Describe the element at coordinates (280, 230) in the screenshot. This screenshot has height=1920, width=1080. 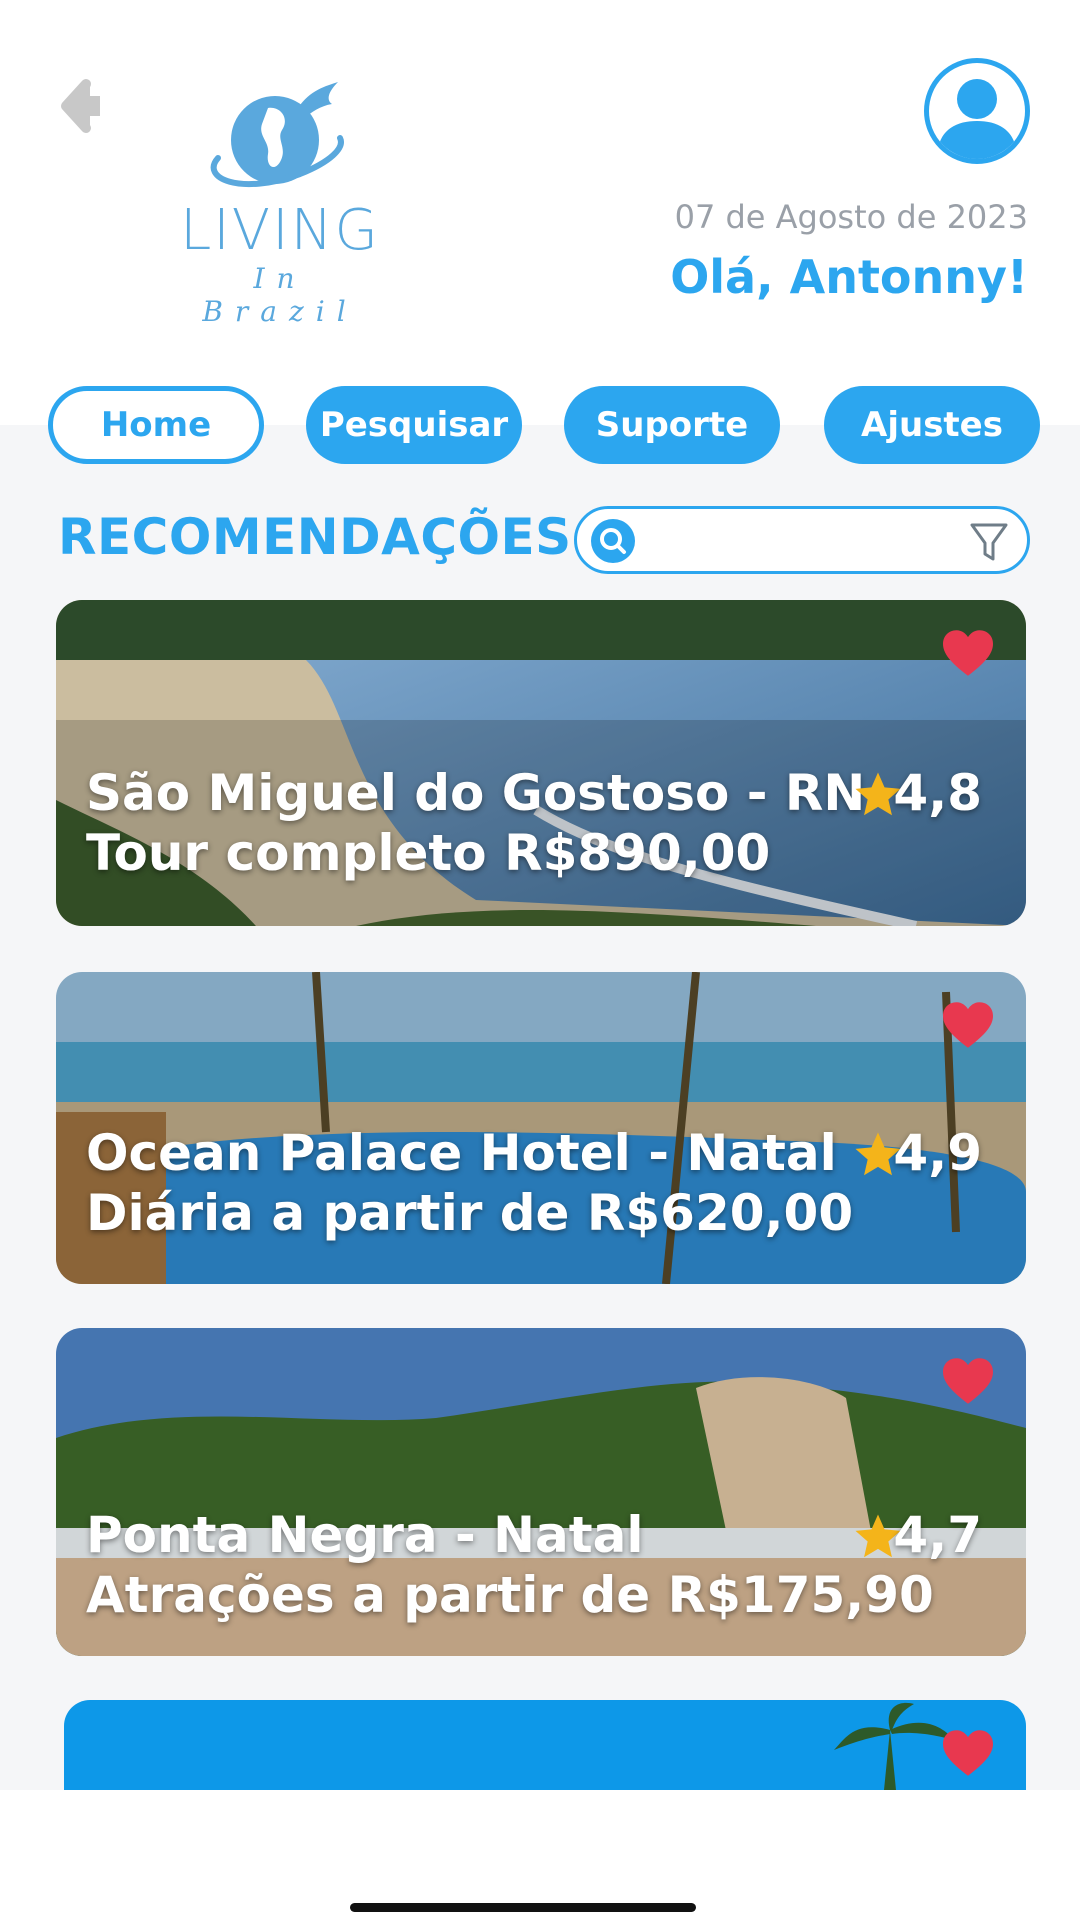
I see `logo-living-text: LIVING` at that location.